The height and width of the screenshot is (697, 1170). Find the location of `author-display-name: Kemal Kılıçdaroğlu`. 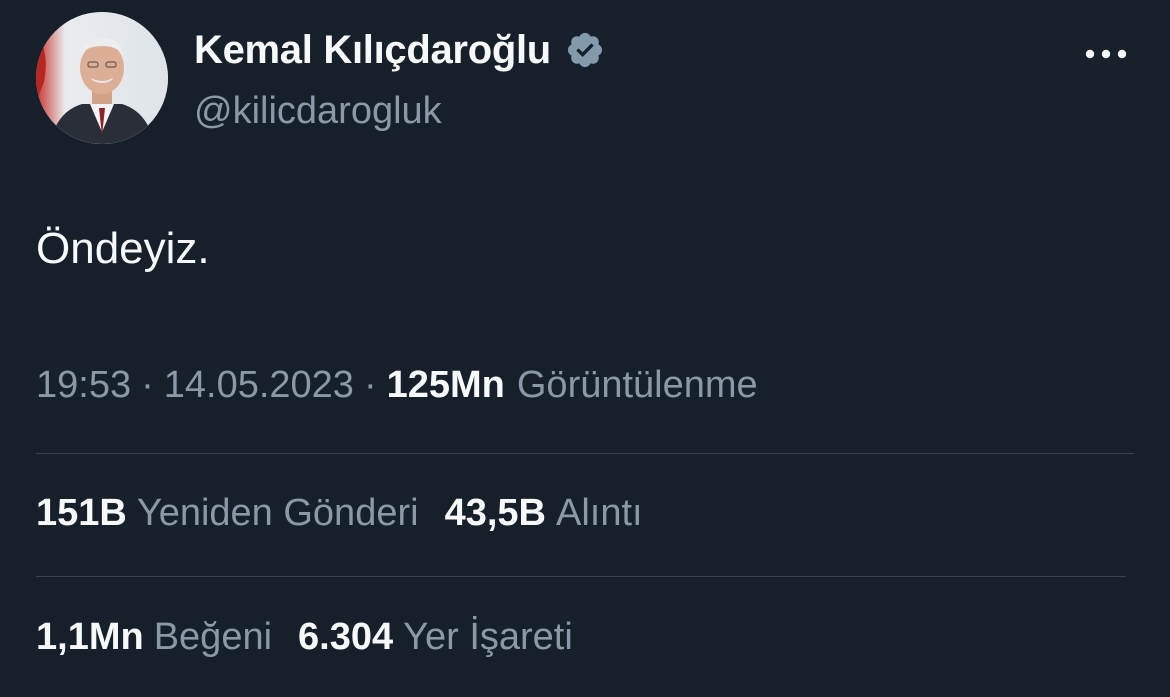

author-display-name: Kemal Kılıçdaroğlu is located at coordinates (372, 50).